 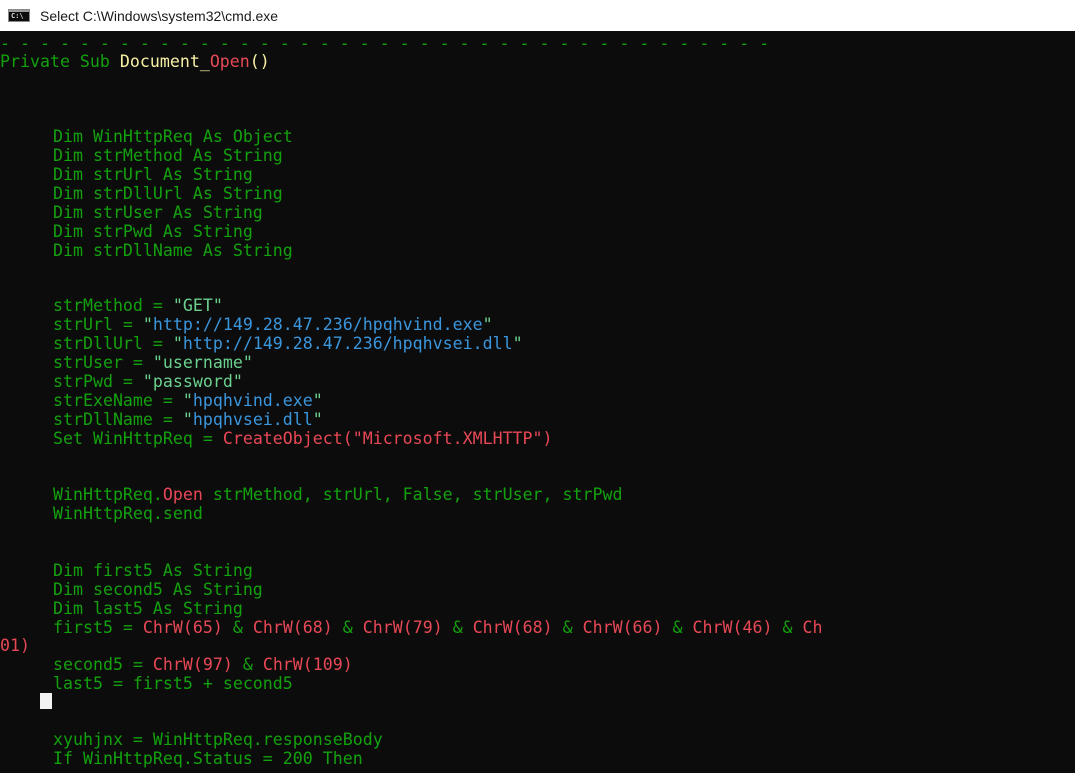 What do you see at coordinates (173, 250) in the screenshot?
I see `dim-line: Dim strDllName As String` at bounding box center [173, 250].